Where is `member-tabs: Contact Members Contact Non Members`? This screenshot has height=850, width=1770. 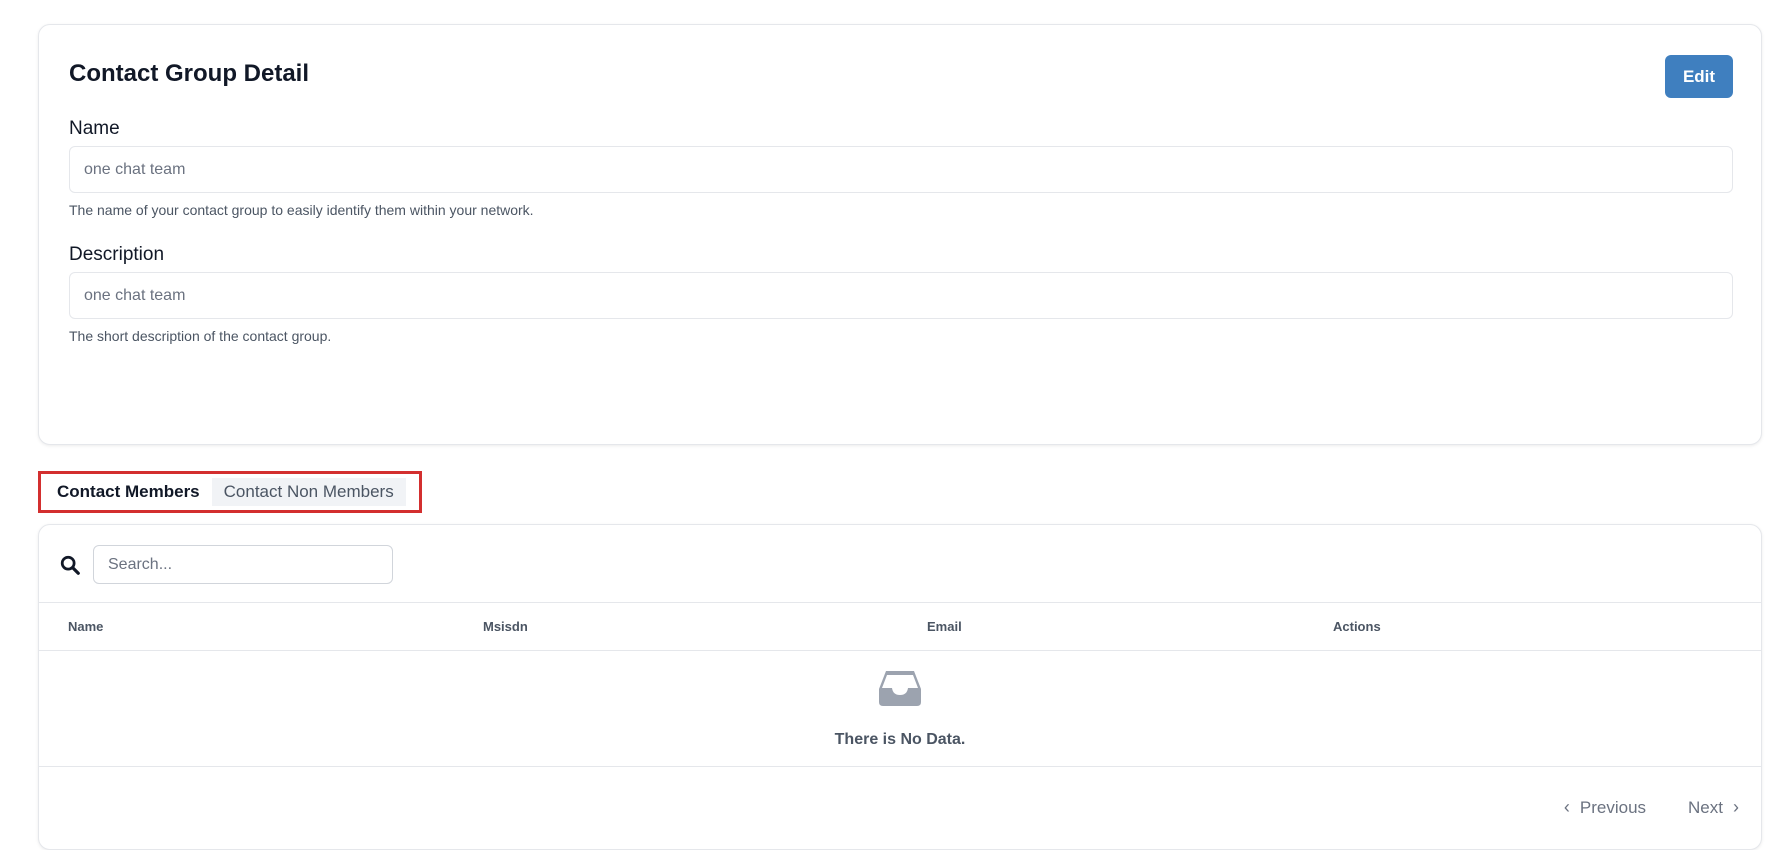 member-tabs: Contact Members Contact Non Members is located at coordinates (230, 492).